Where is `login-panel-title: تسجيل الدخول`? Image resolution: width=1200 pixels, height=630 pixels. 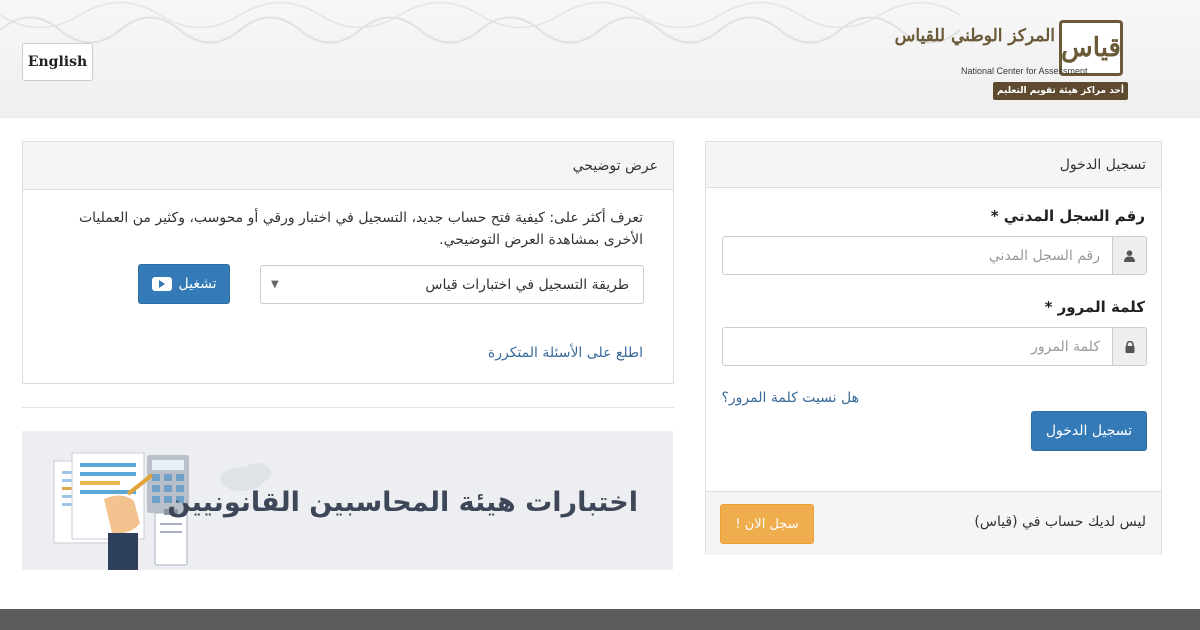
login-panel-title: تسجيل الدخول is located at coordinates (933, 165).